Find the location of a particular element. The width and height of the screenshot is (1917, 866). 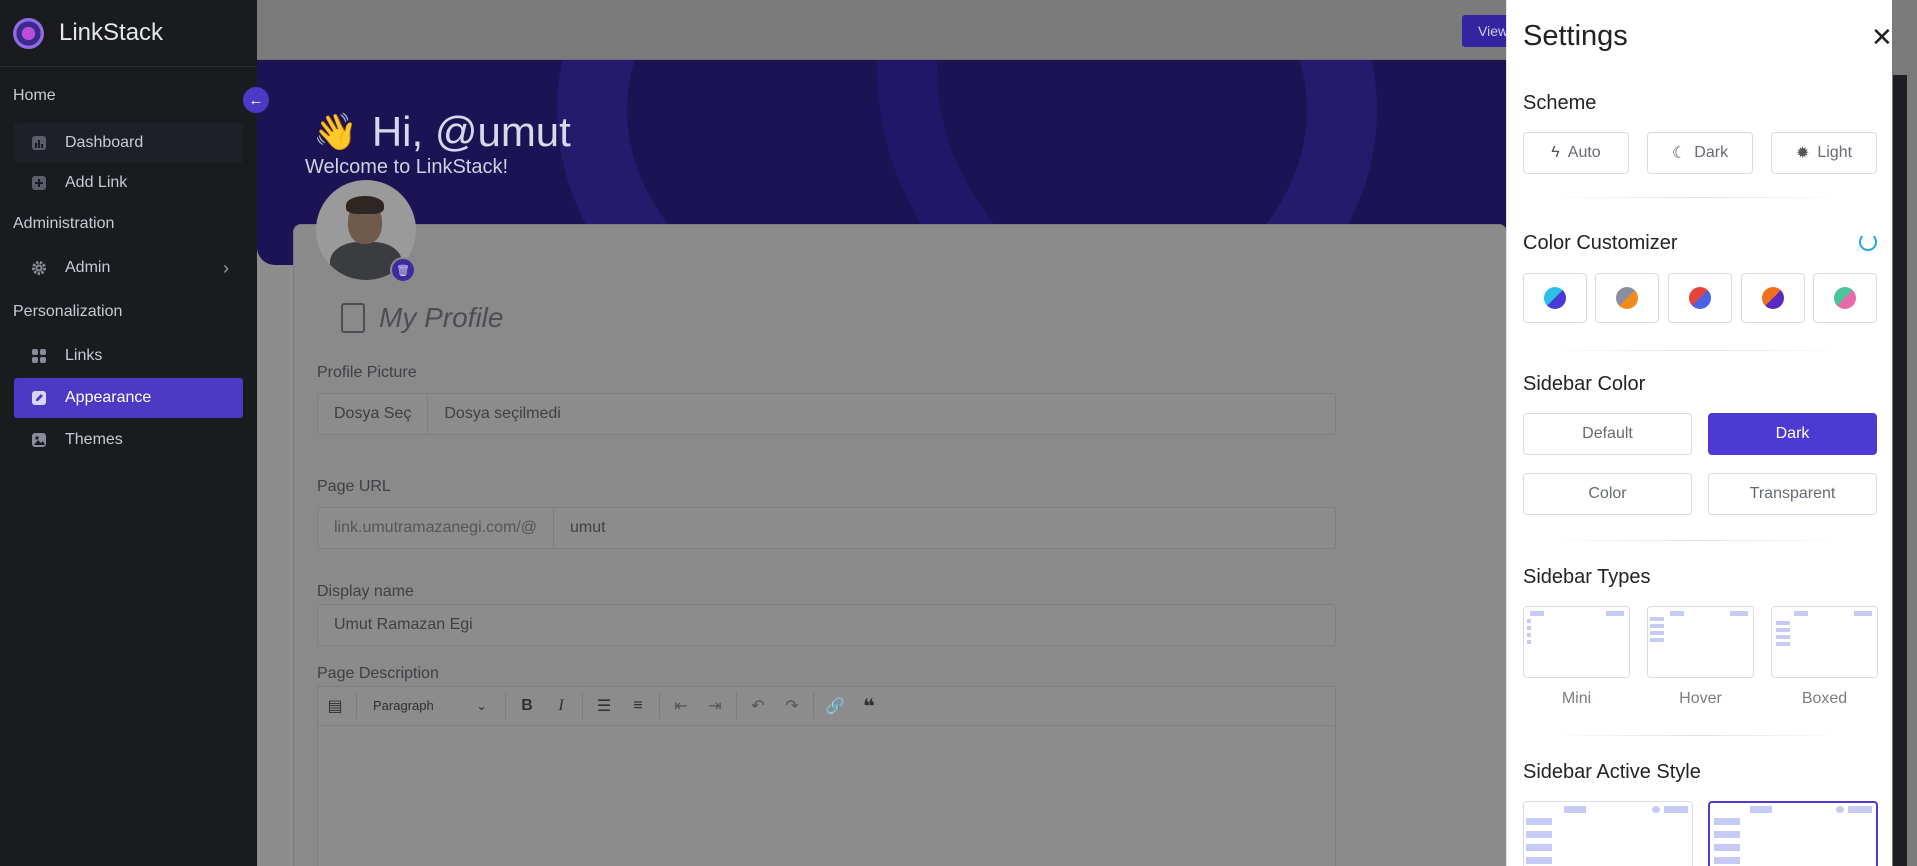

bold-icon: B is located at coordinates (527, 706).